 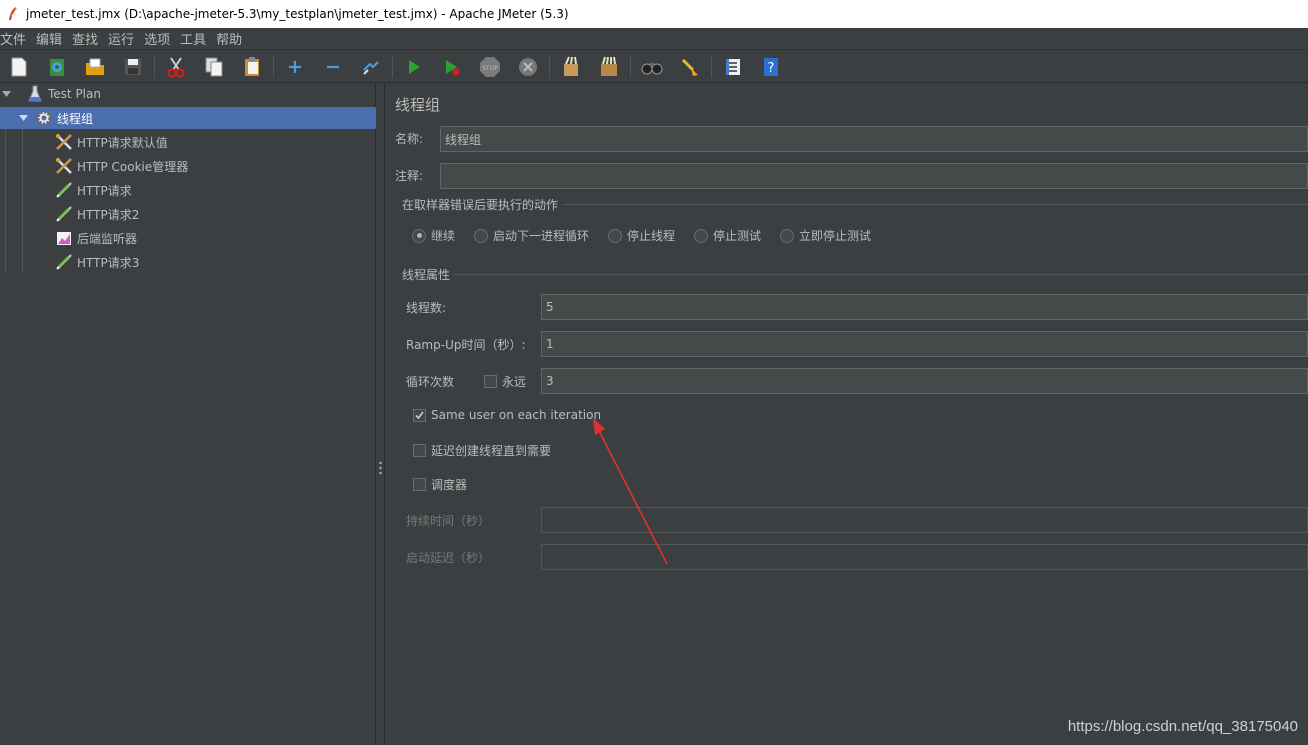 I want to click on tree-item-thread-group: 线程组, so click(x=188, y=118).